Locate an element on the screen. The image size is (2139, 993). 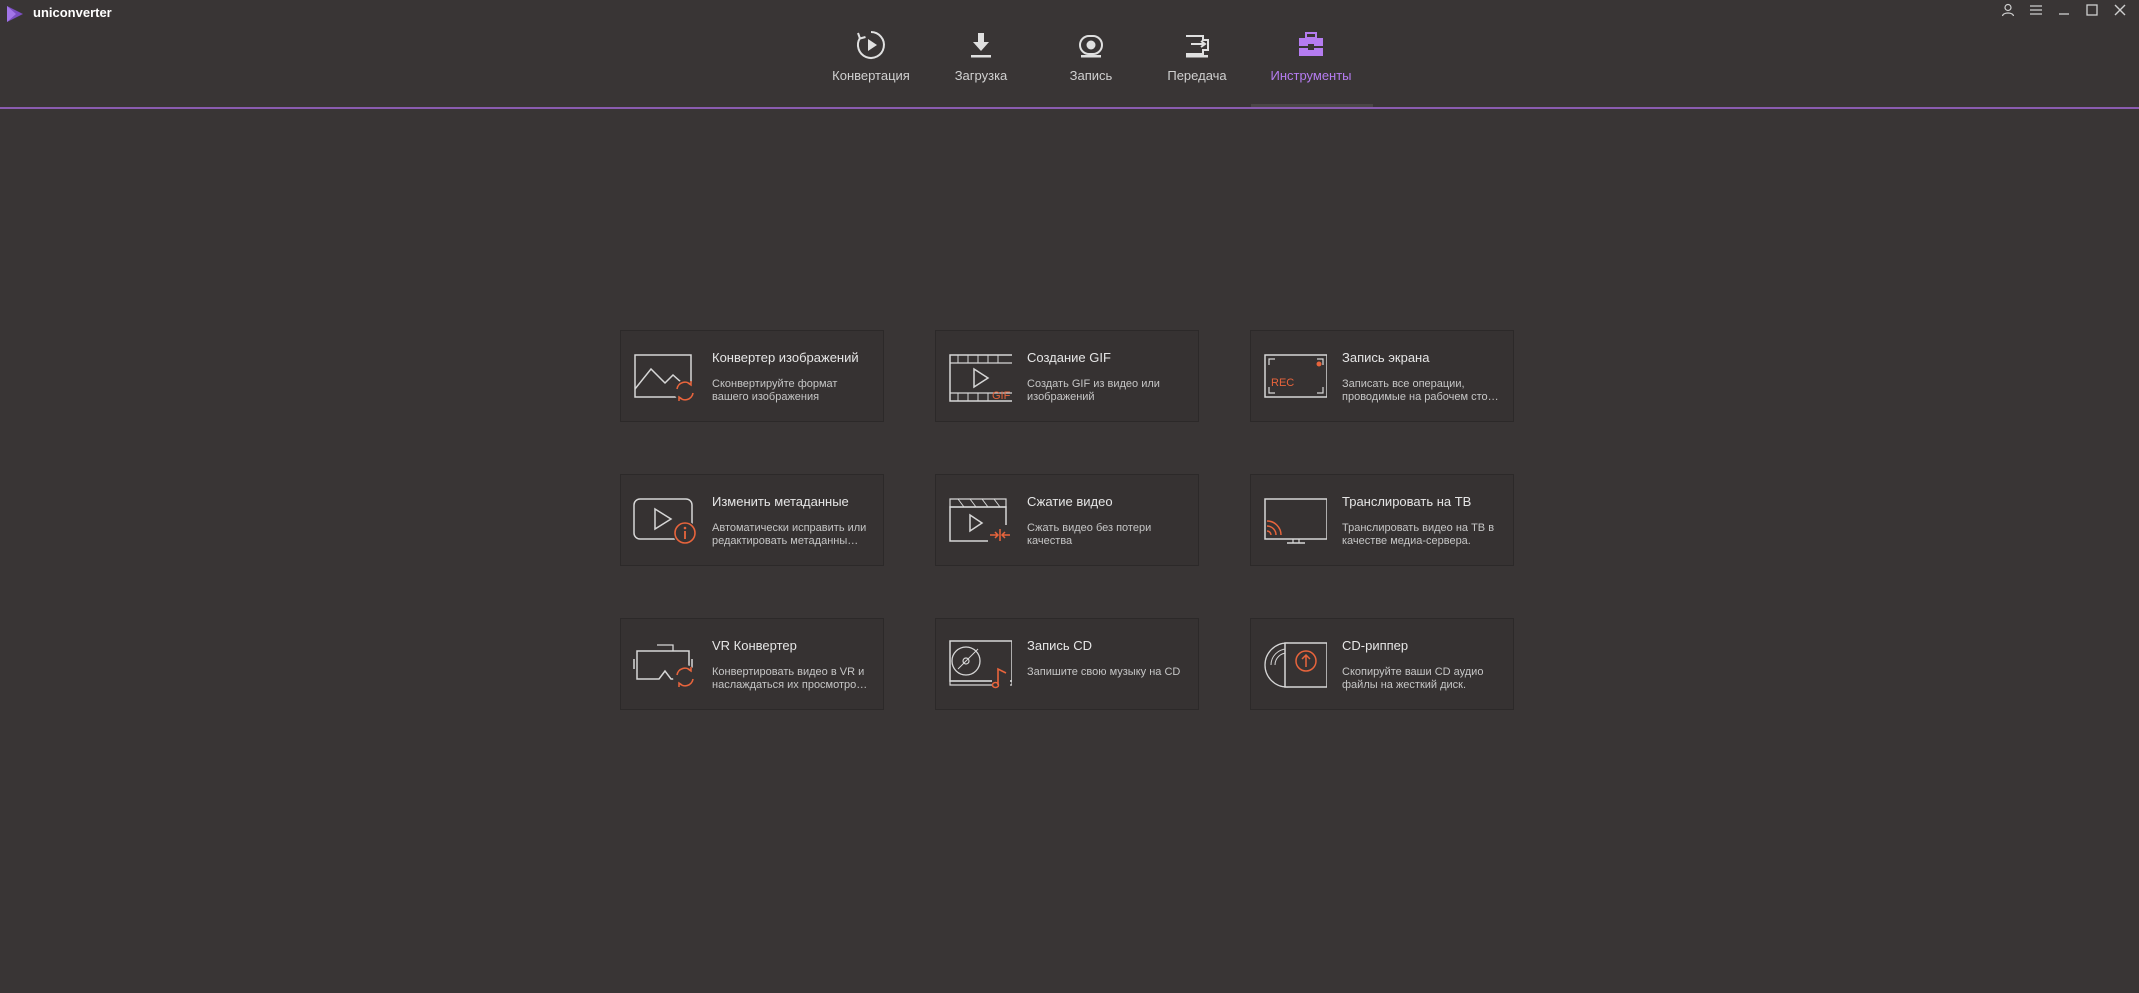
tab-label: Передача is located at coordinates (1197, 75).